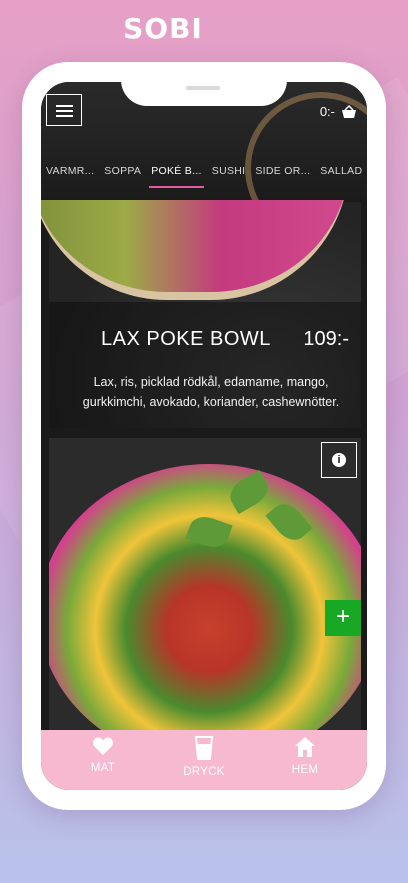  I want to click on nav-label: HEM, so click(305, 770).